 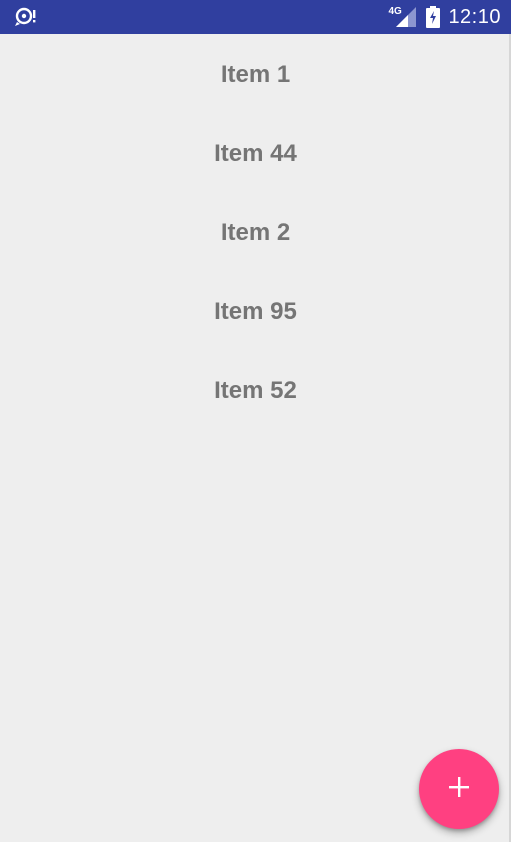 I want to click on list-item: Item 1, so click(x=255, y=74).